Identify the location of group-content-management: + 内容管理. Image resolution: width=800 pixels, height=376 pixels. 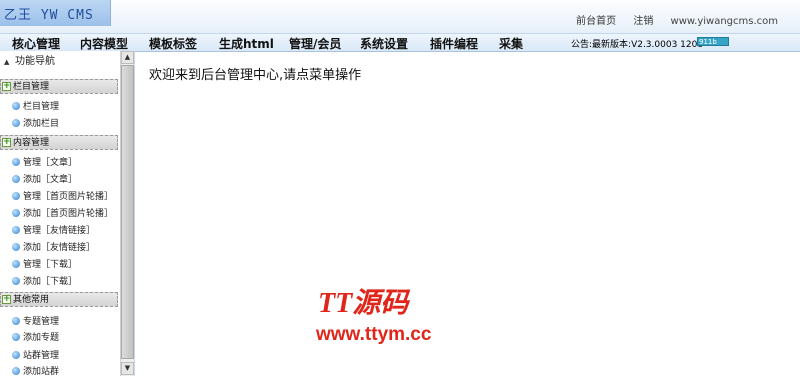
(59, 142).